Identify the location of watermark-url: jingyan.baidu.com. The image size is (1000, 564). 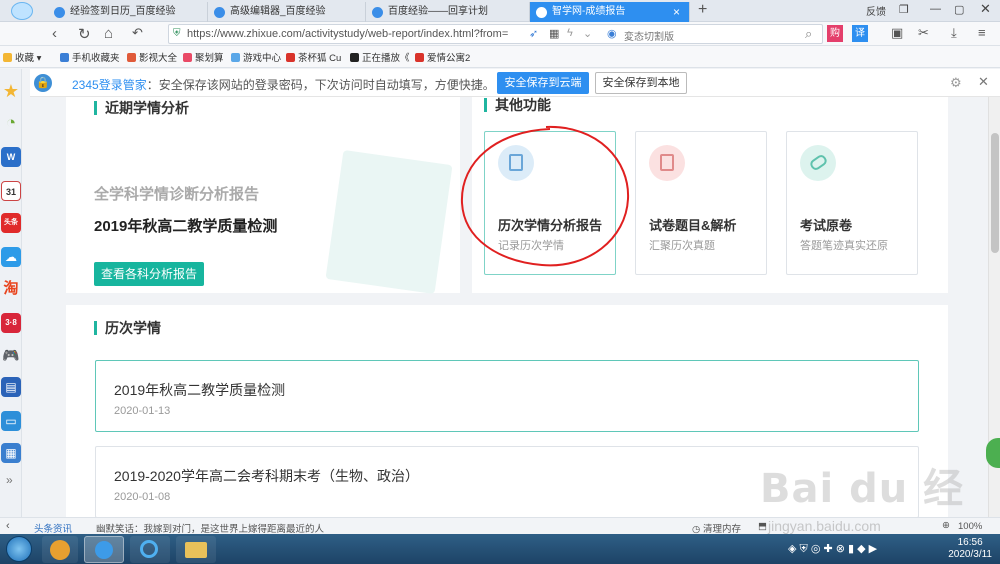
(824, 526).